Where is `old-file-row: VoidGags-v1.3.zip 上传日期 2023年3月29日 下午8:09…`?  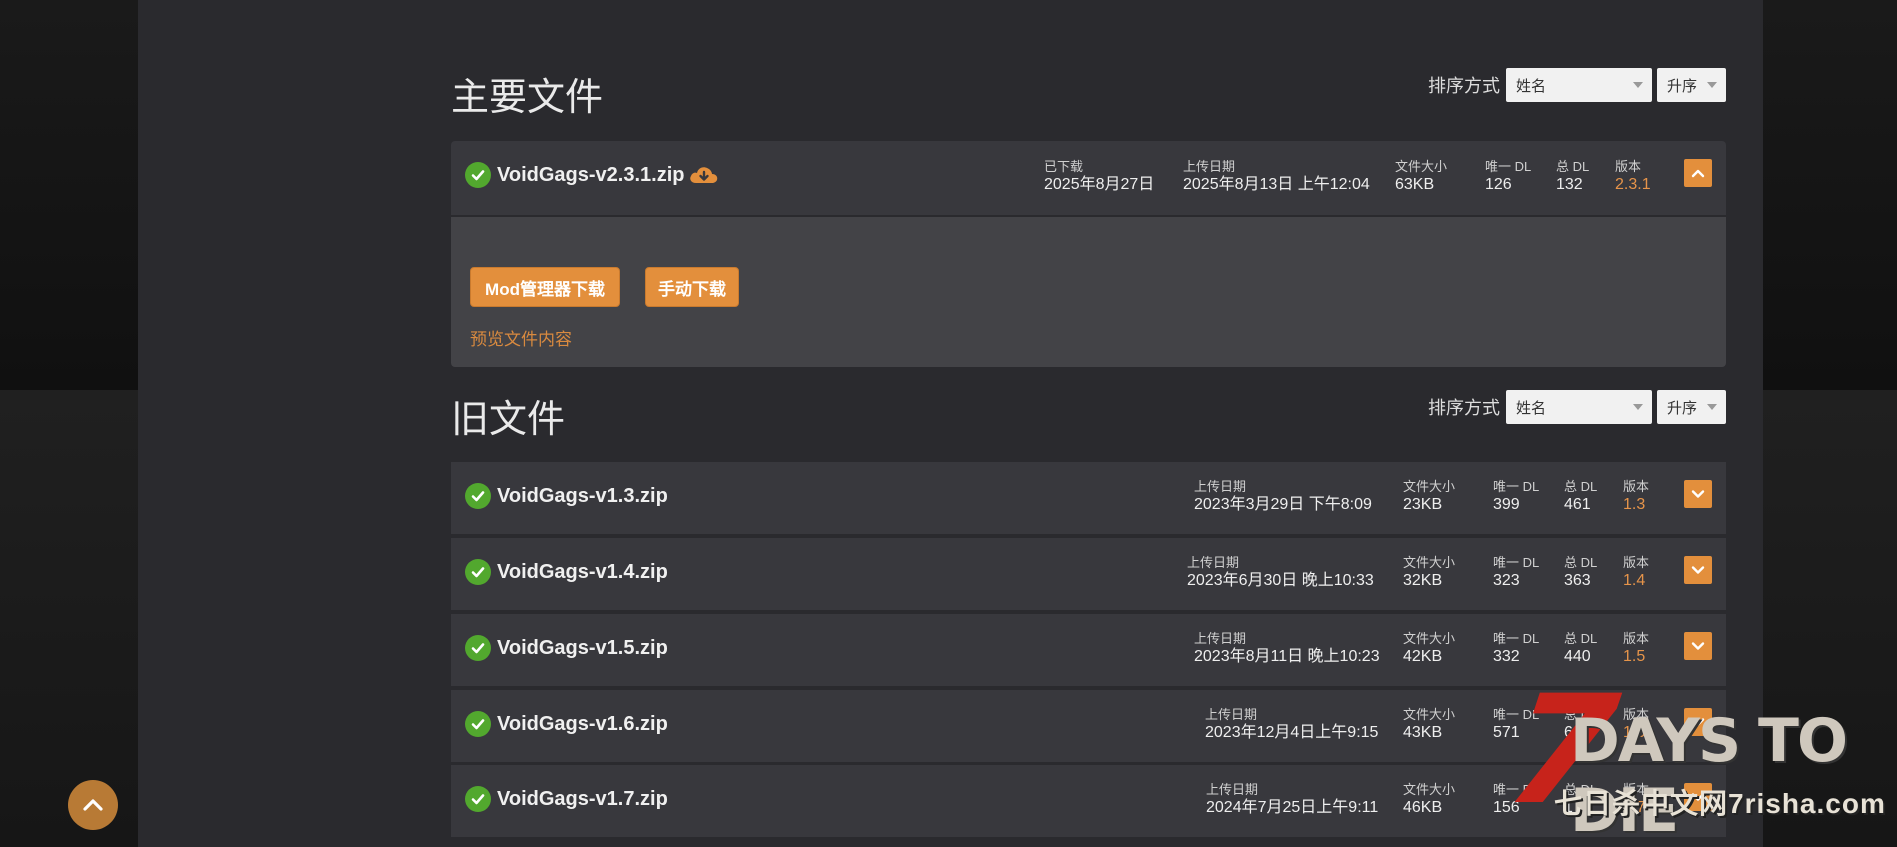 old-file-row: VoidGags-v1.3.zip 上传日期 2023年3月29日 下午8:09… is located at coordinates (1088, 499).